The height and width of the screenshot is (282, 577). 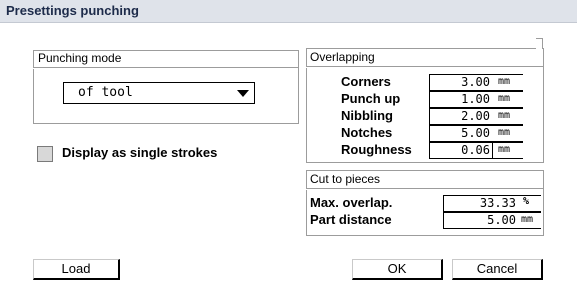 I want to click on part-distance-unit: mm, so click(x=527, y=219).